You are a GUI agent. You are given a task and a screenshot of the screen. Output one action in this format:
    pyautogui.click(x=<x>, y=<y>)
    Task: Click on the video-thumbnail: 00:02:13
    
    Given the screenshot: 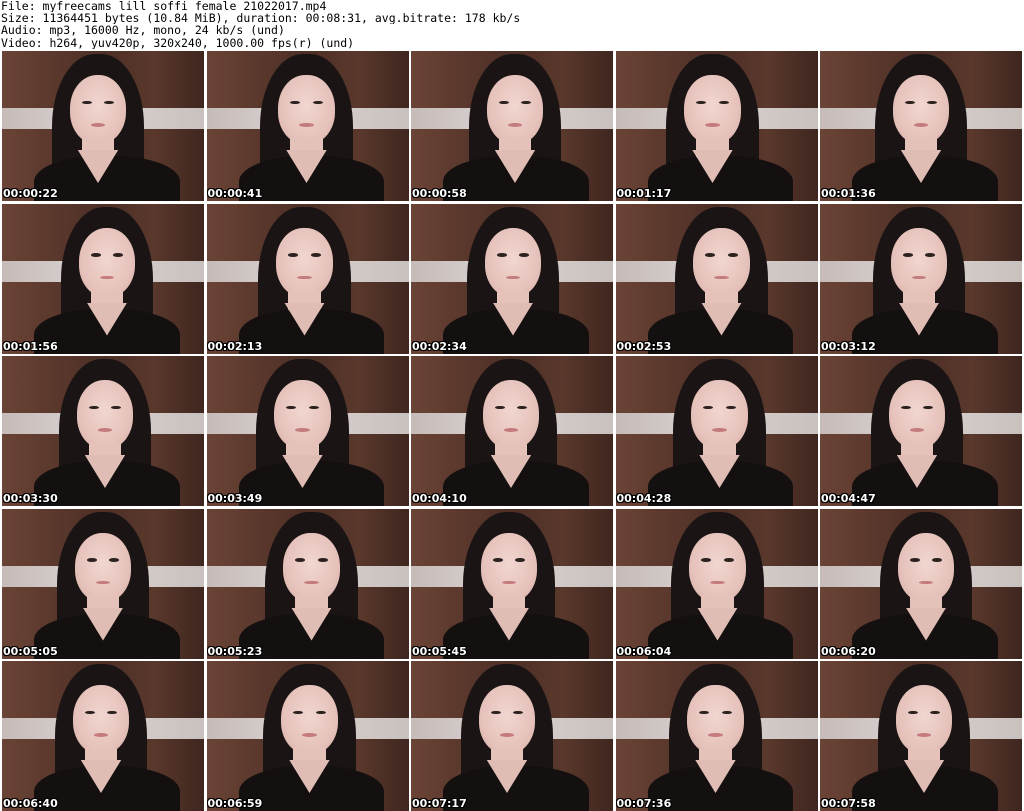 What is the action you would take?
    pyautogui.click(x=307, y=278)
    